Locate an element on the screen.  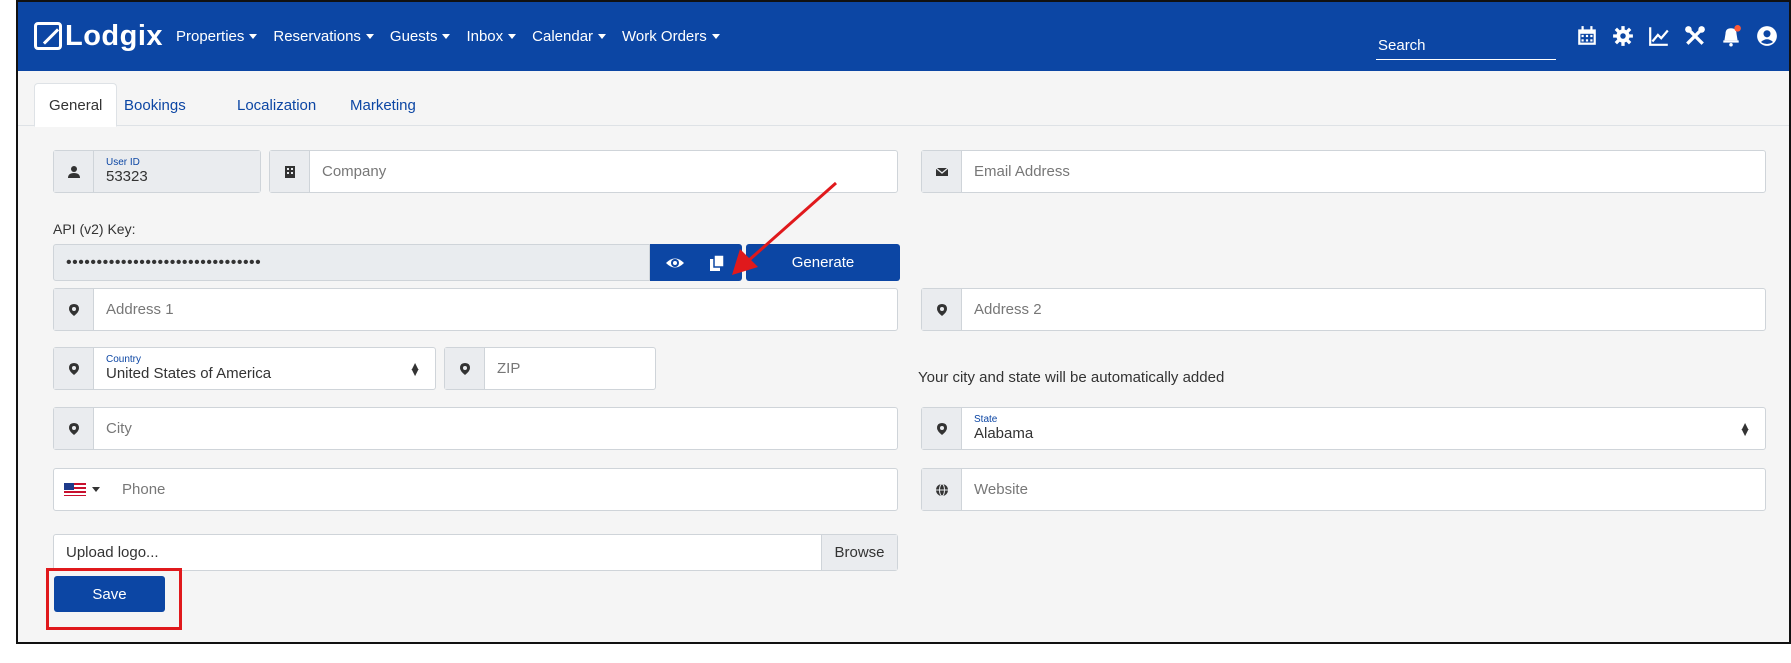
company-input-wrap is located at coordinates (603, 171).